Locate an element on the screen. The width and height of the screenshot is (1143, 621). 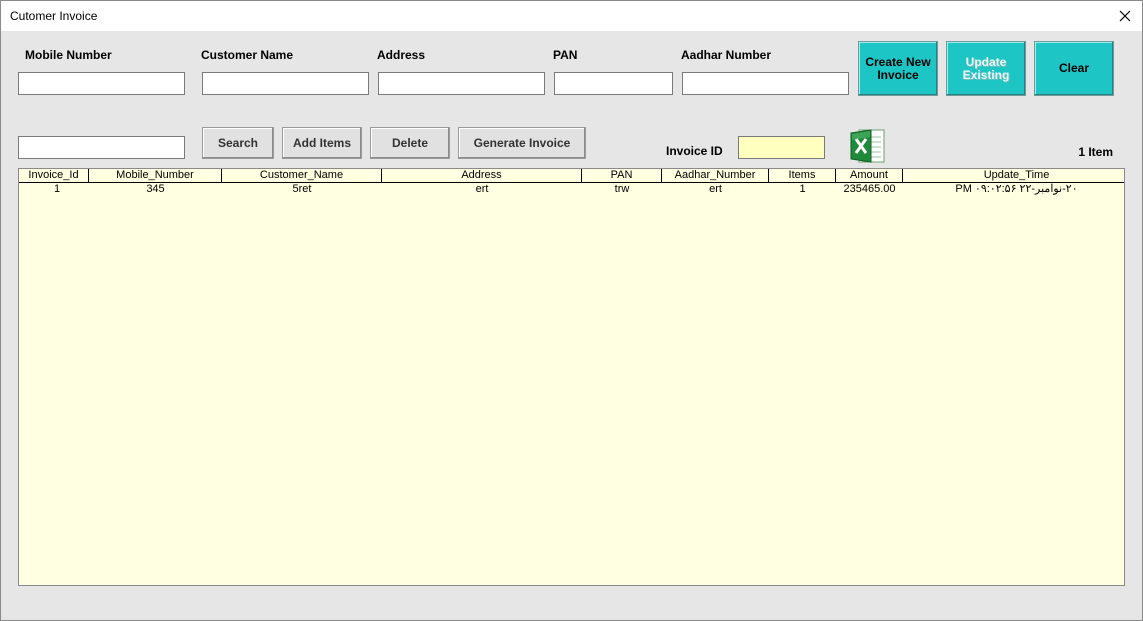
create-new-invoice-button: Create New Invoice is located at coordinates (898, 68).